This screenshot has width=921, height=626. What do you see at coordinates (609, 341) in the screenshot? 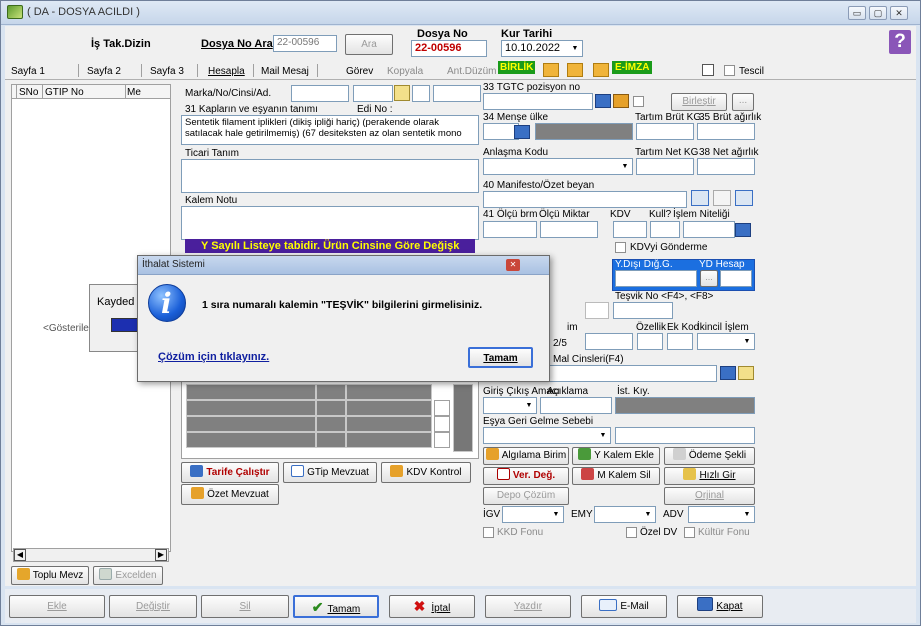
I see `im-input` at bounding box center [609, 341].